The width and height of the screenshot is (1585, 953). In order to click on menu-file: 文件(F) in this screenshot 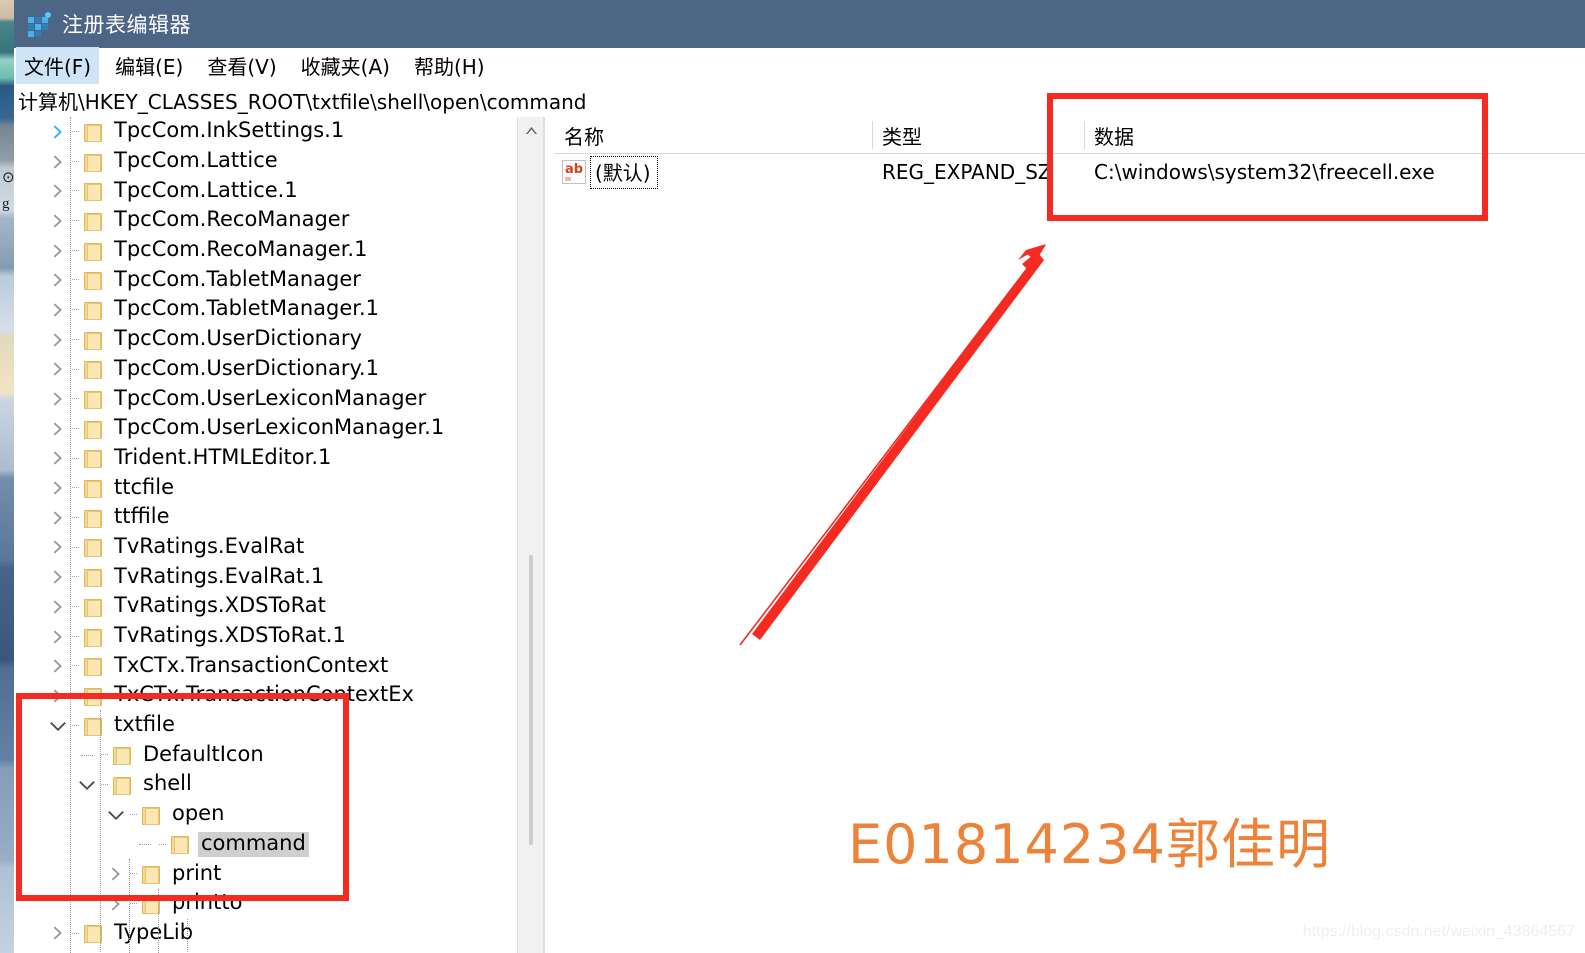, I will do `click(58, 66)`.